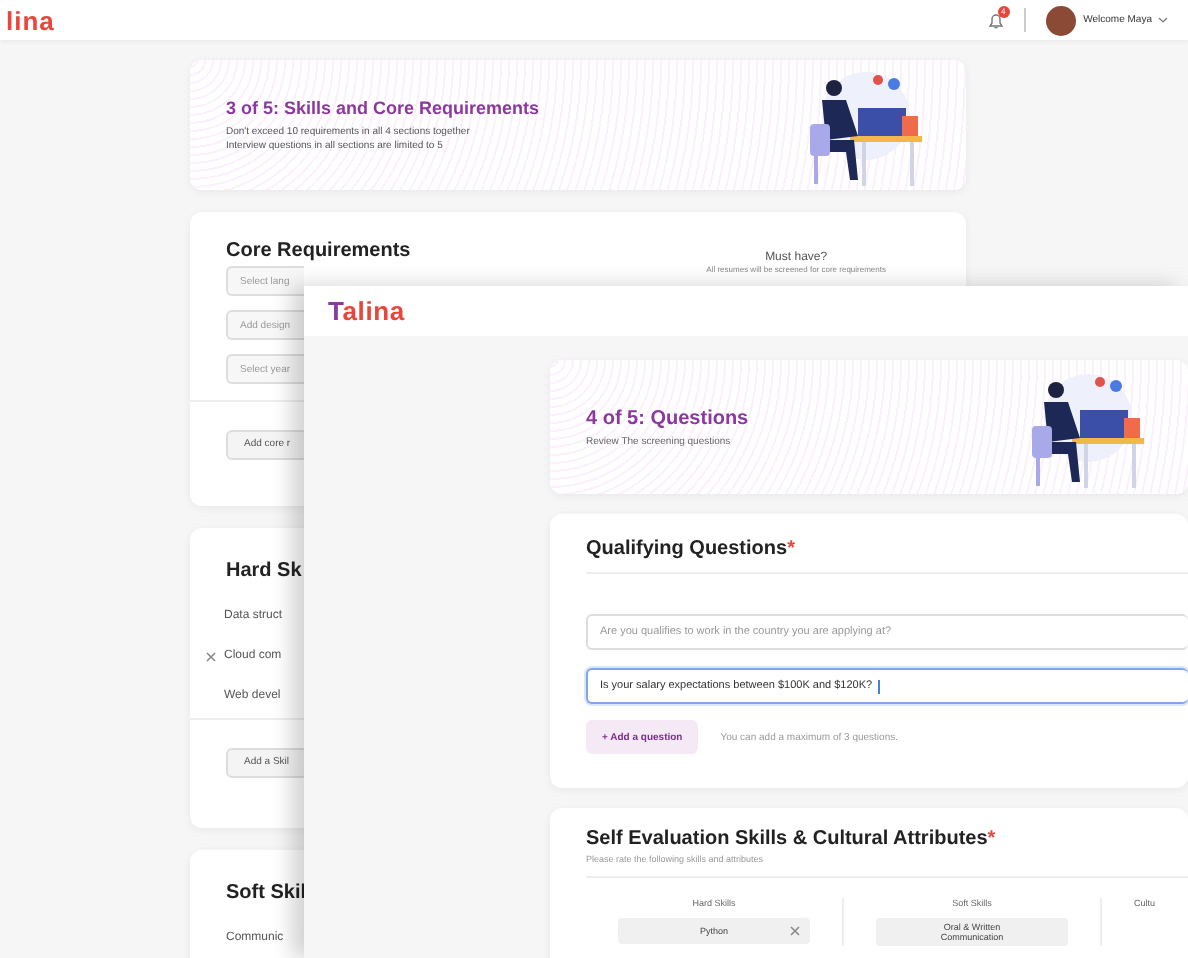 This screenshot has height=958, width=1188. Describe the element at coordinates (667, 418) in the screenshot. I see `step-title: 4 of 5: Questions` at that location.